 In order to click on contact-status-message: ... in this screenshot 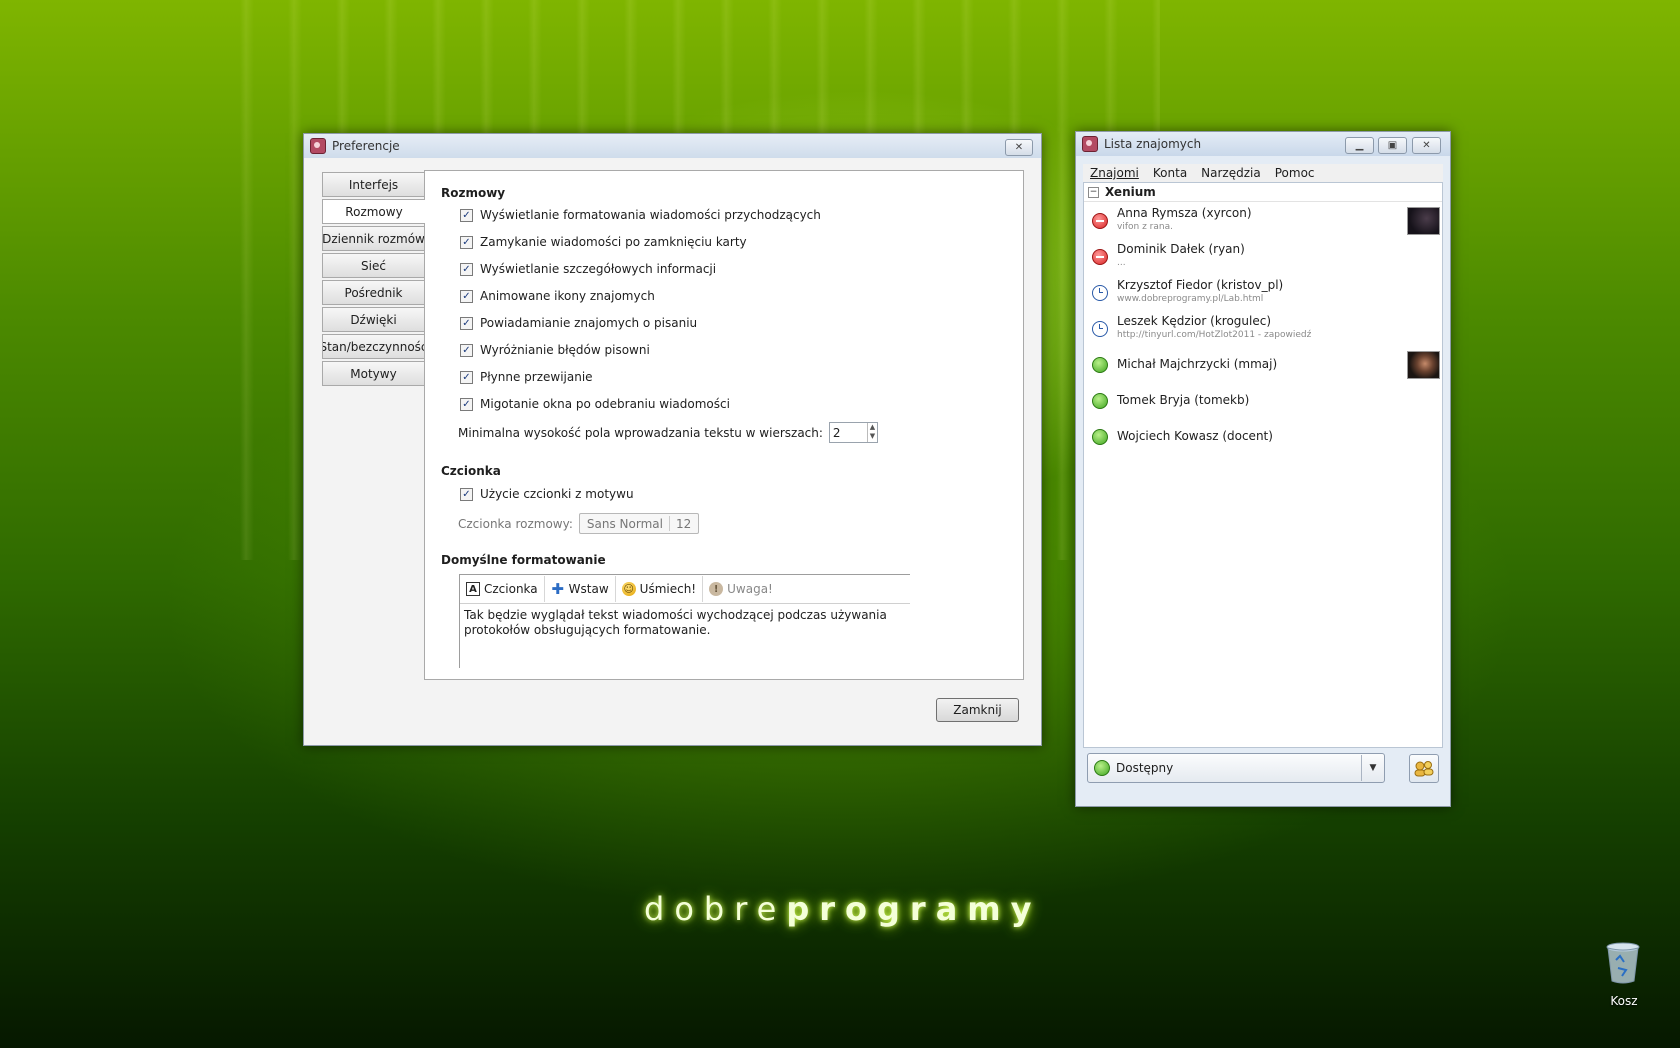, I will do `click(1121, 263)`.